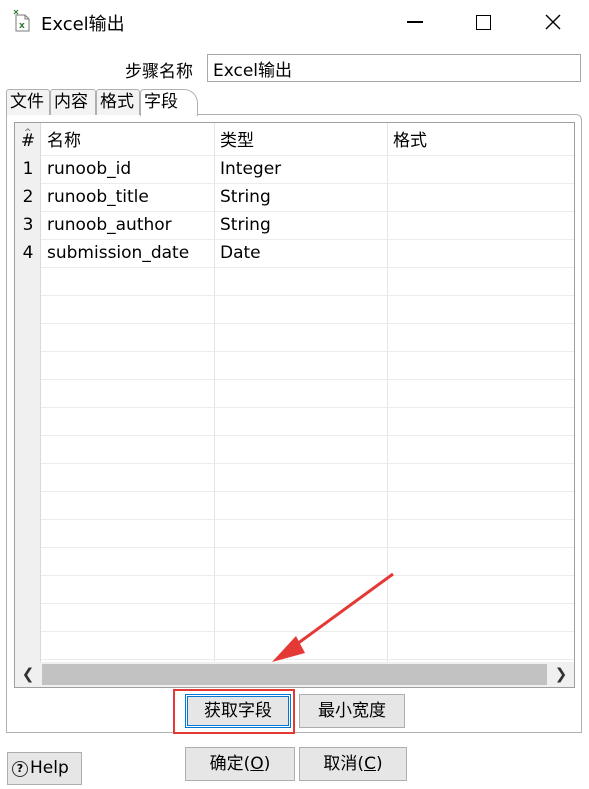  What do you see at coordinates (21, 20) in the screenshot?
I see `excel-output-icon: x` at bounding box center [21, 20].